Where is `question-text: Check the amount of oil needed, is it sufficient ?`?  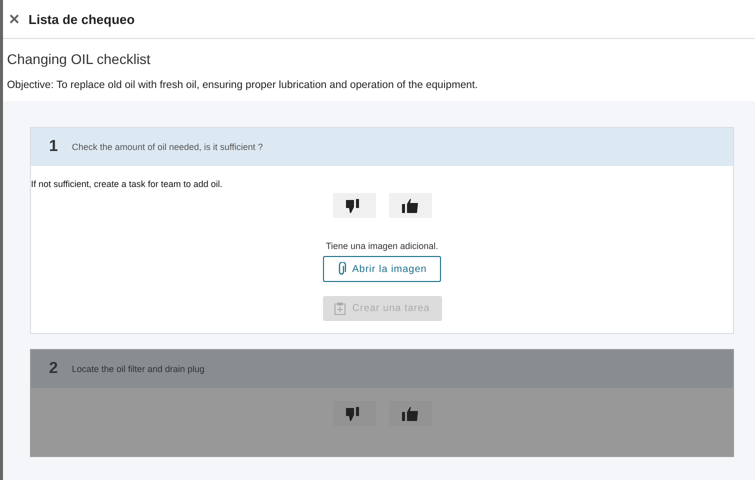 question-text: Check the amount of oil needed, is it sufficient ? is located at coordinates (167, 147).